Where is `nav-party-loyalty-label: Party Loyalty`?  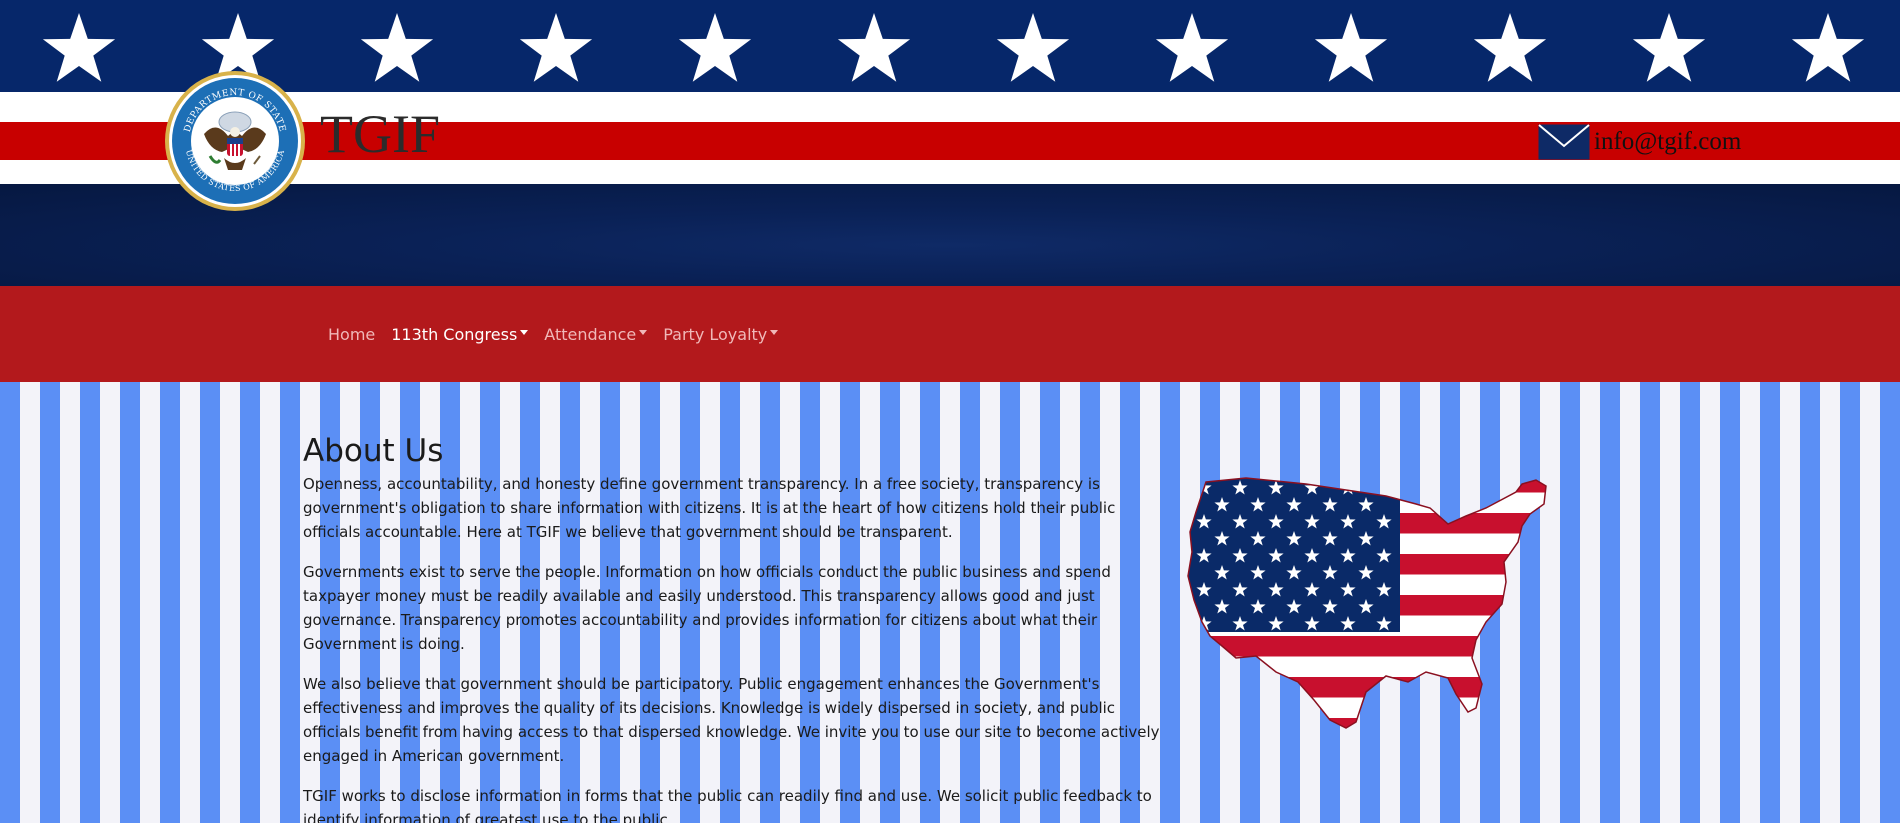
nav-party-loyalty-label: Party Loyalty is located at coordinates (715, 334).